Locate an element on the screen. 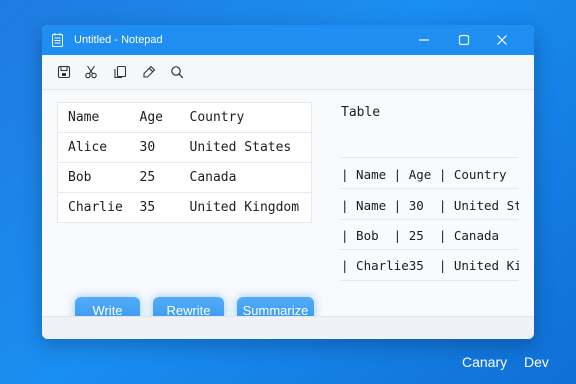  copy-button is located at coordinates (120, 72).